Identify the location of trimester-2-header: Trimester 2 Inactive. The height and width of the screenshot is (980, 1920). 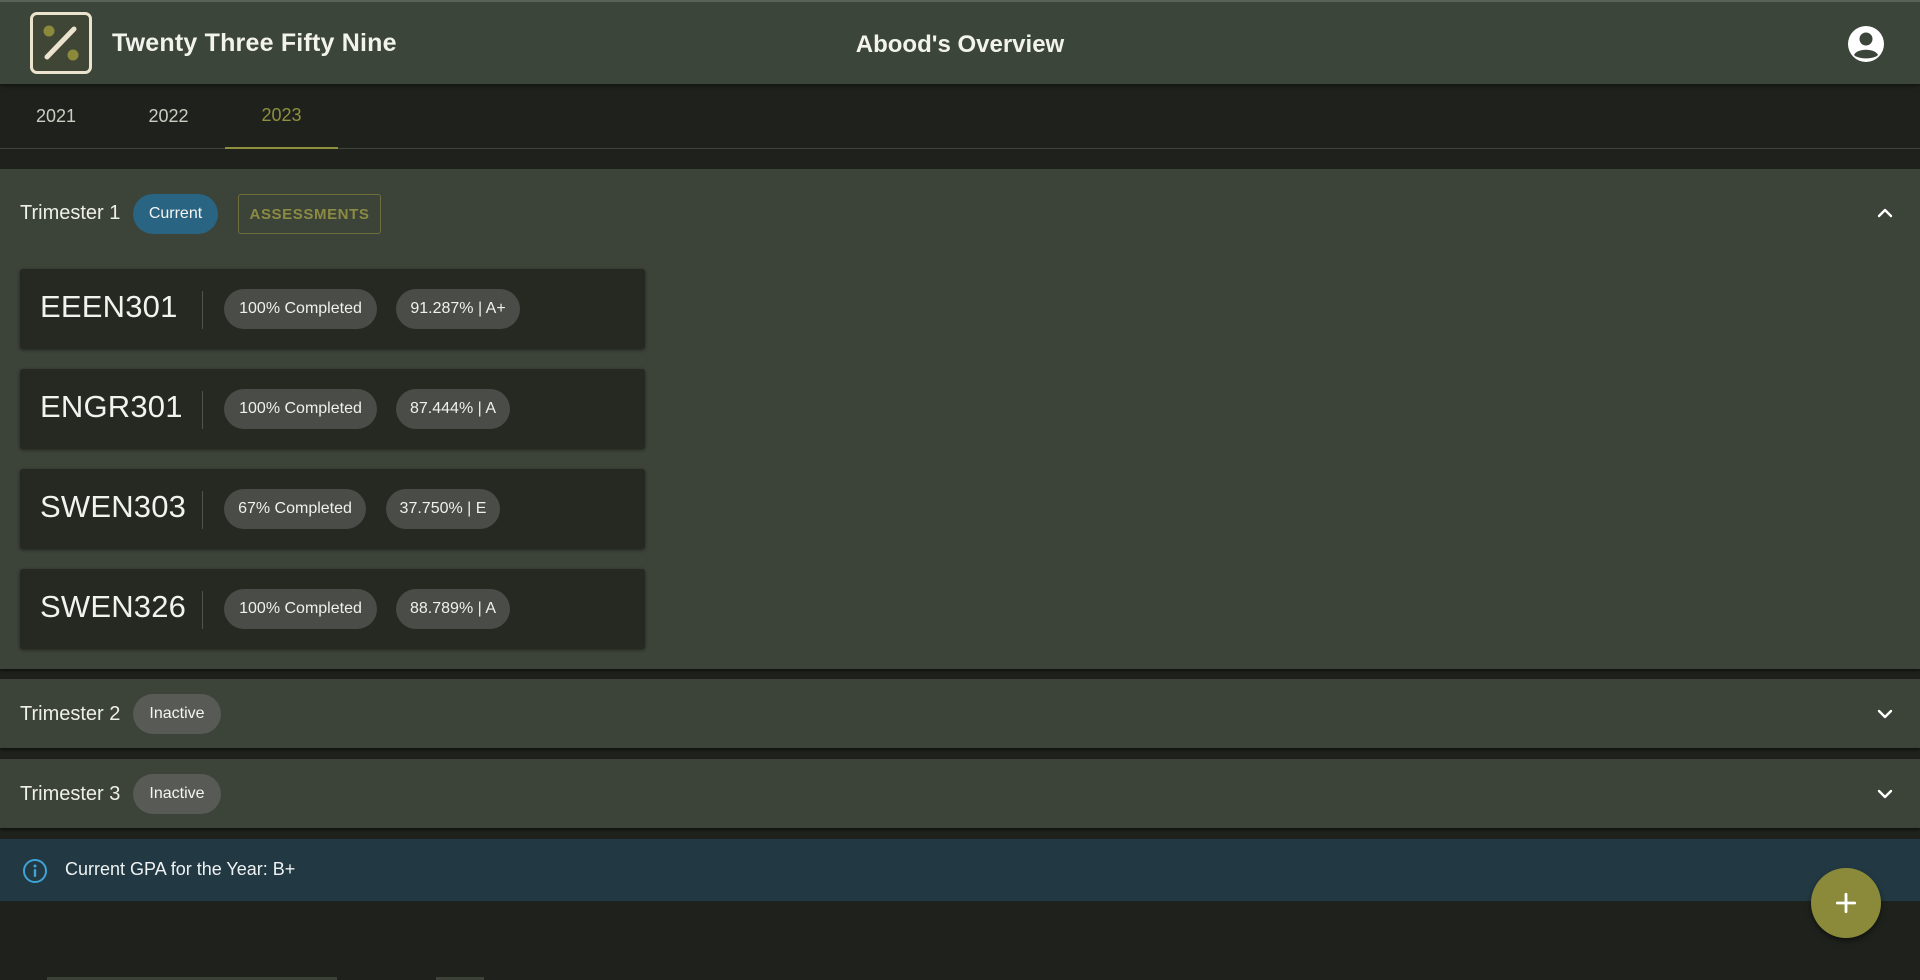
(960, 713).